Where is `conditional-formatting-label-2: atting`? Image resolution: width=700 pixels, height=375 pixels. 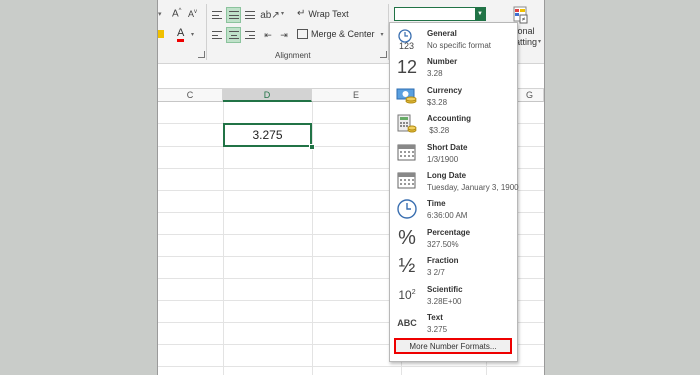 conditional-formatting-label-2: atting is located at coordinates (526, 42).